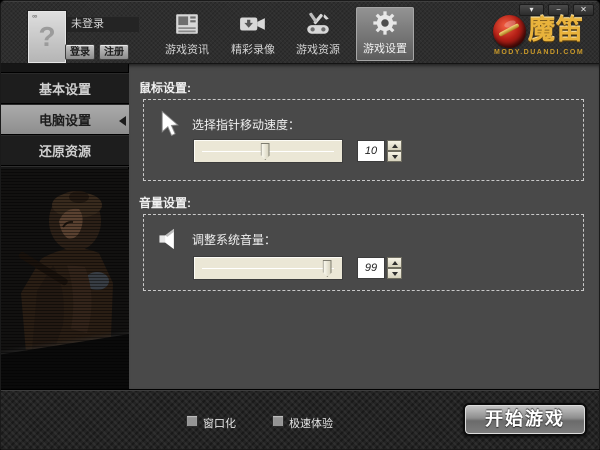  What do you see at coordinates (385, 23) in the screenshot?
I see `gear-icon` at bounding box center [385, 23].